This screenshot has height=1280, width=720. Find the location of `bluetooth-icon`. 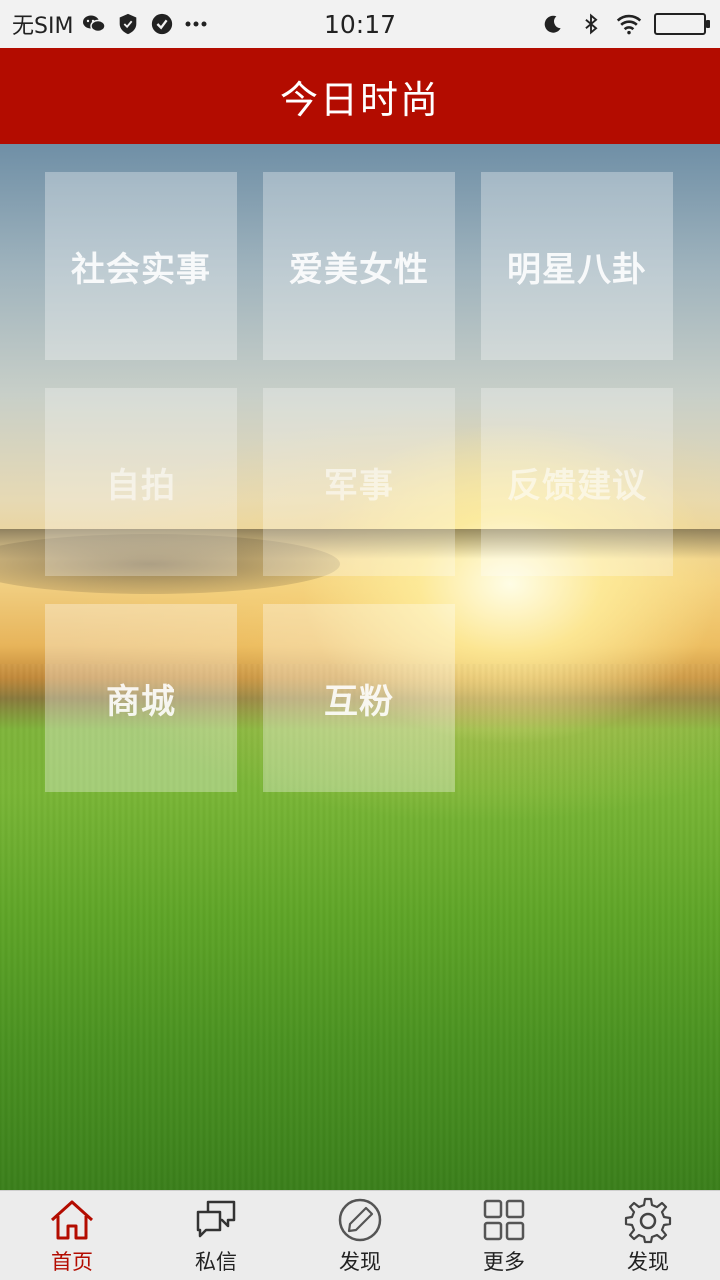

bluetooth-icon is located at coordinates (591, 24).